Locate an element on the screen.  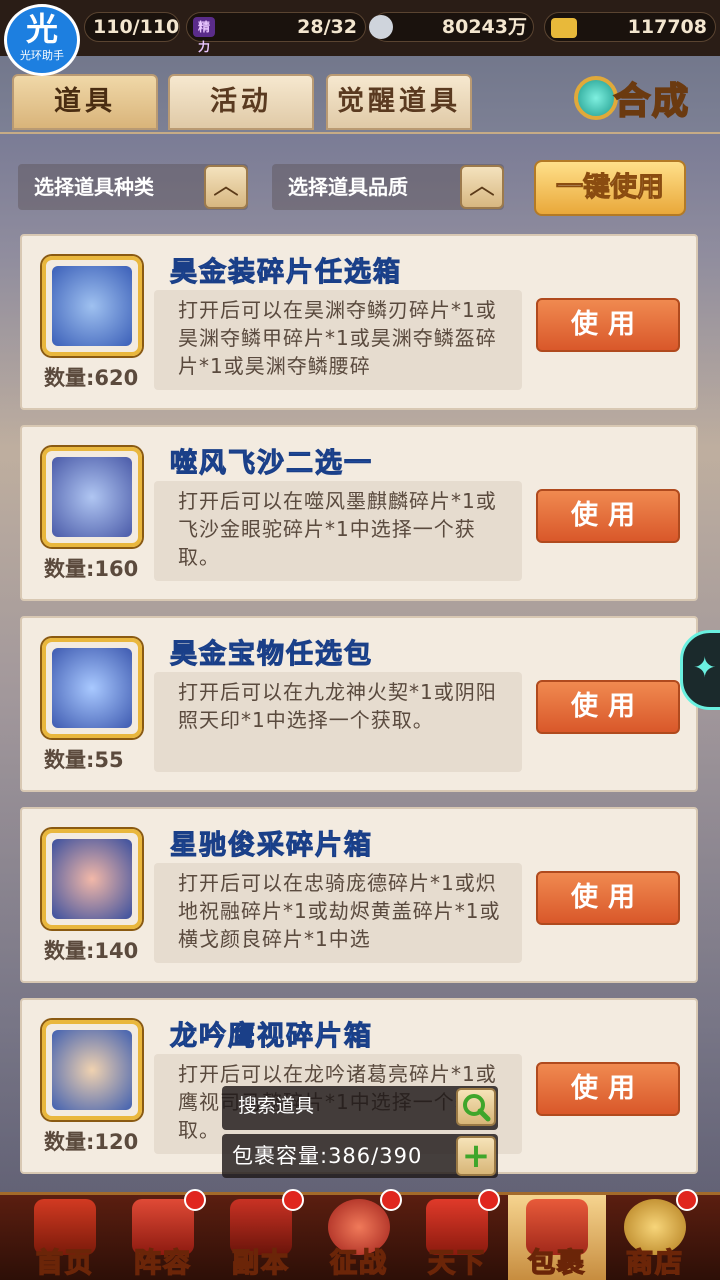
silver-coin-icon is located at coordinates (381, 27).